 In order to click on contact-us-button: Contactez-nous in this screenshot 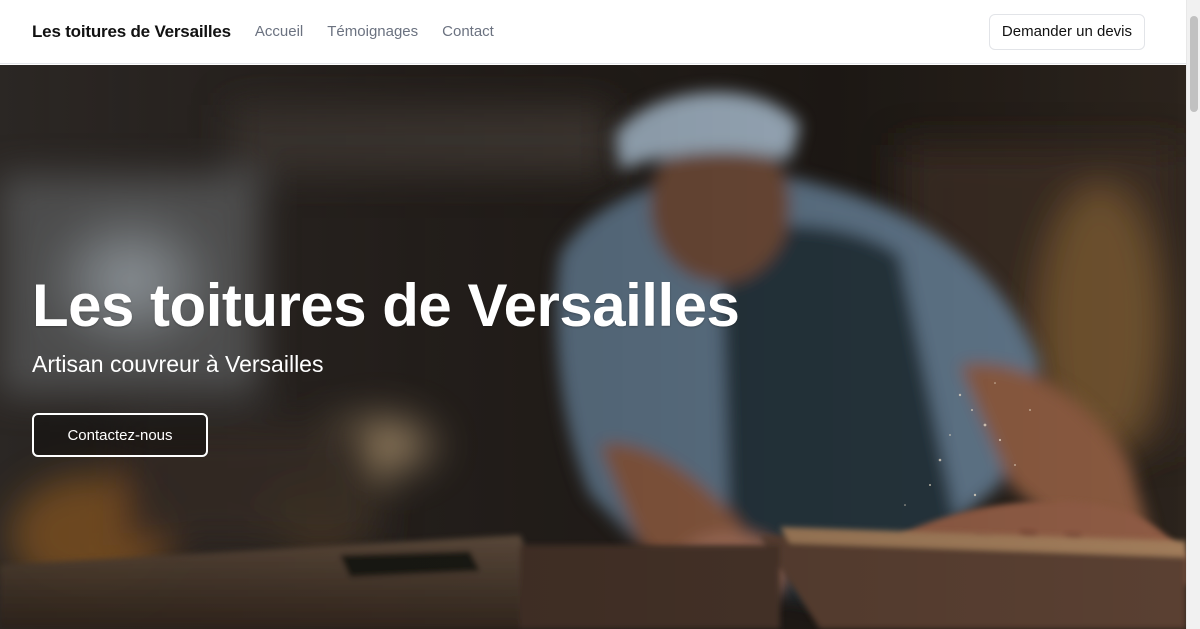, I will do `click(120, 435)`.